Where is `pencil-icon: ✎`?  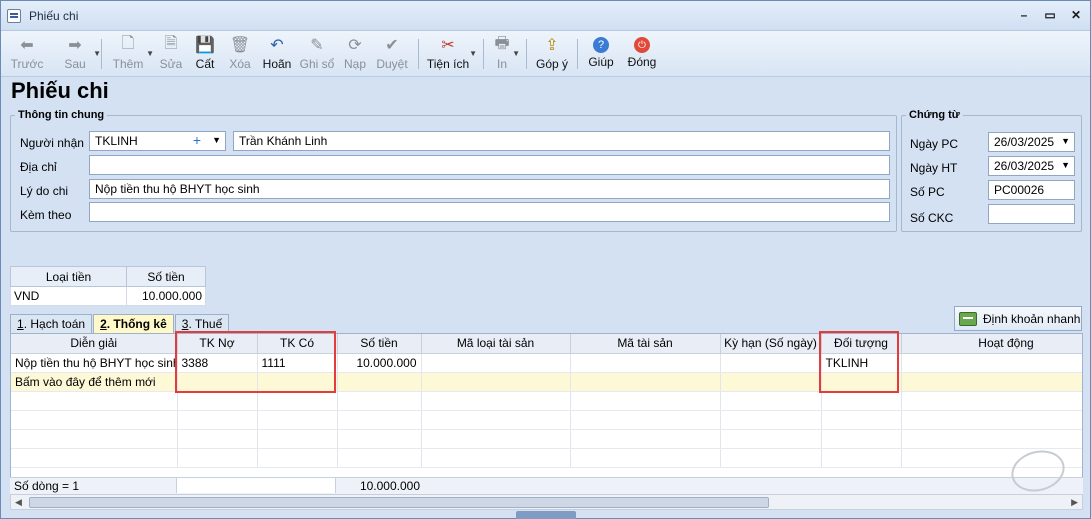 pencil-icon: ✎ is located at coordinates (317, 45).